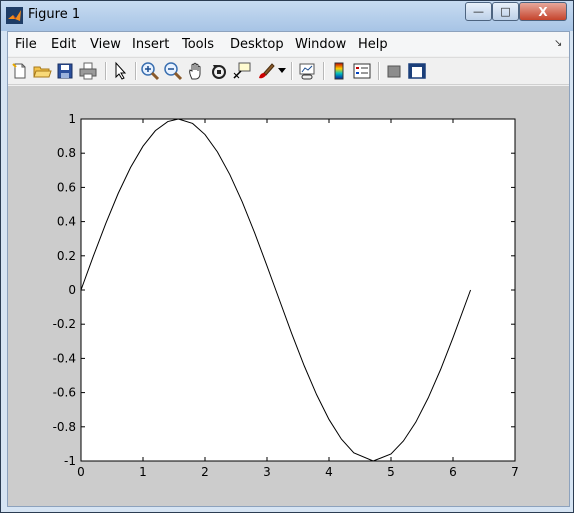  Describe the element at coordinates (105, 44) in the screenshot. I see `menu-view: View` at that location.